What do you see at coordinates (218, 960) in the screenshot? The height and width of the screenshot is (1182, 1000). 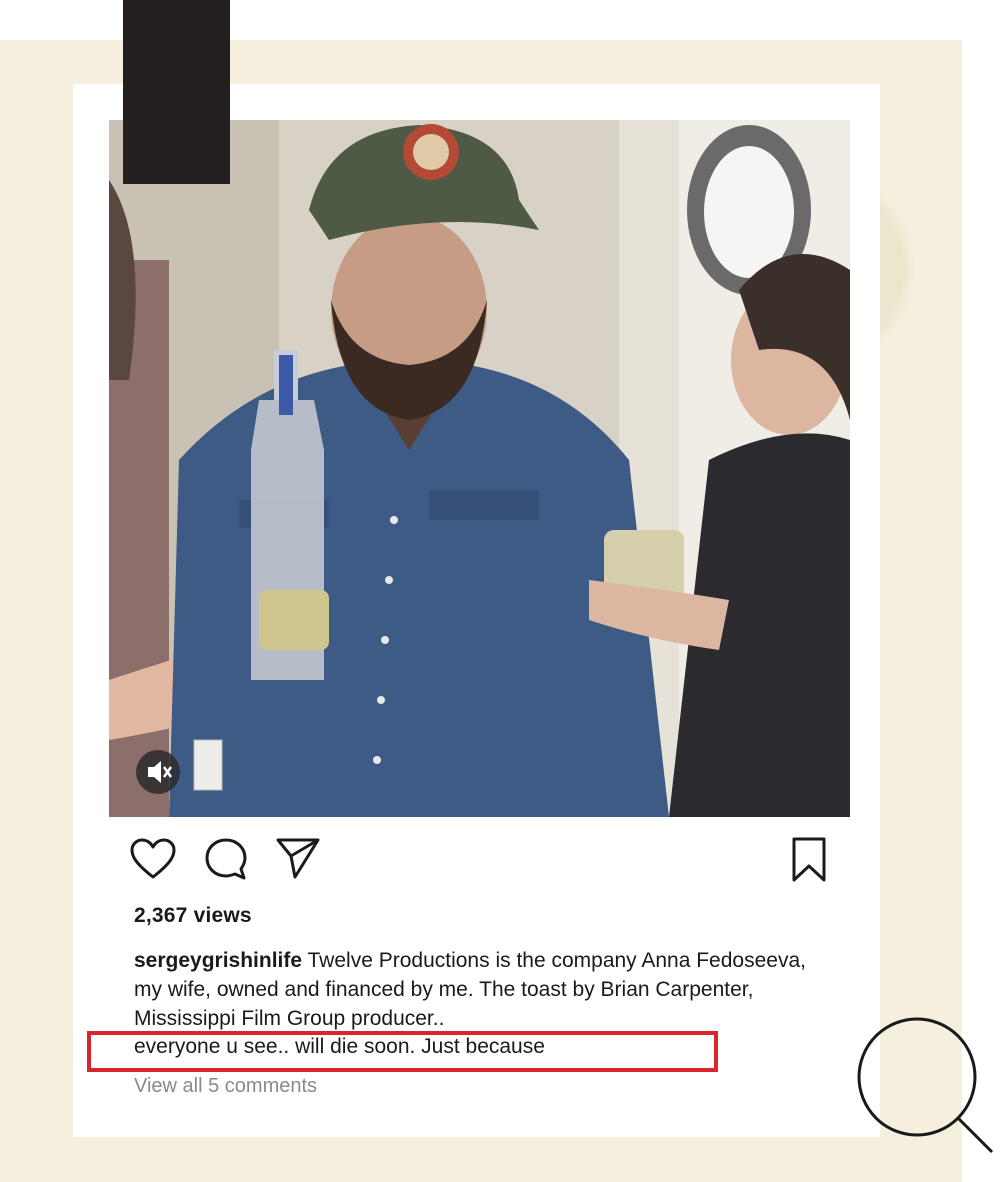 I see `caption-username: sergeygrishinlife` at bounding box center [218, 960].